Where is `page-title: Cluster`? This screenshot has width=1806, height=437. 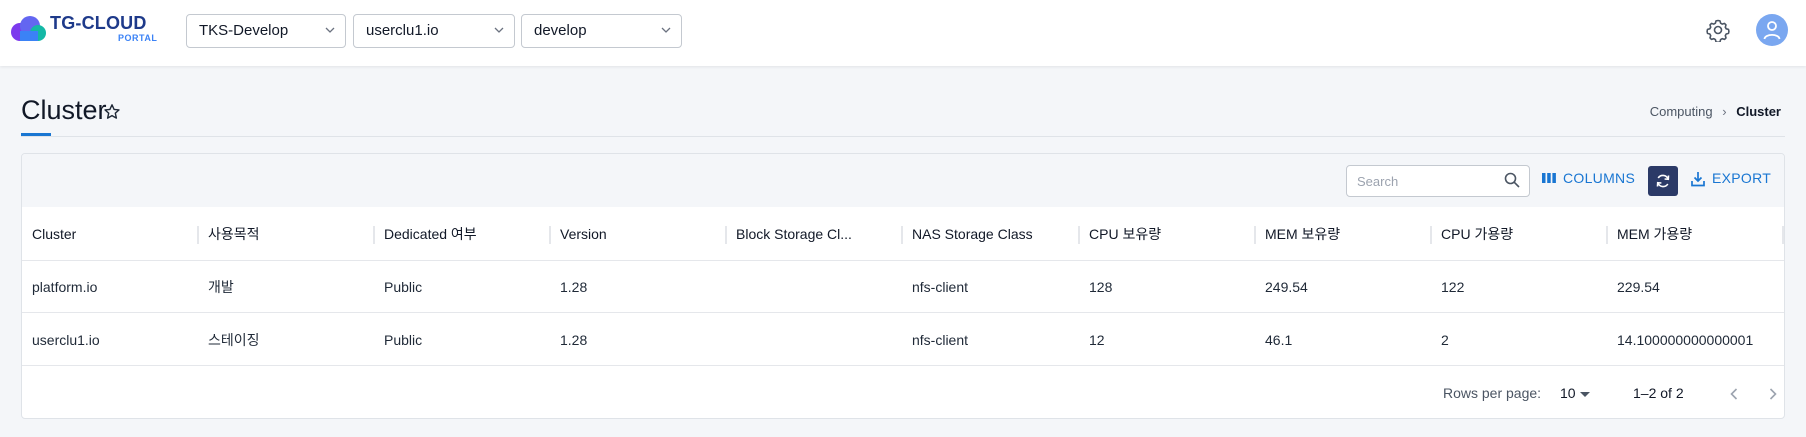
page-title: Cluster is located at coordinates (64, 110).